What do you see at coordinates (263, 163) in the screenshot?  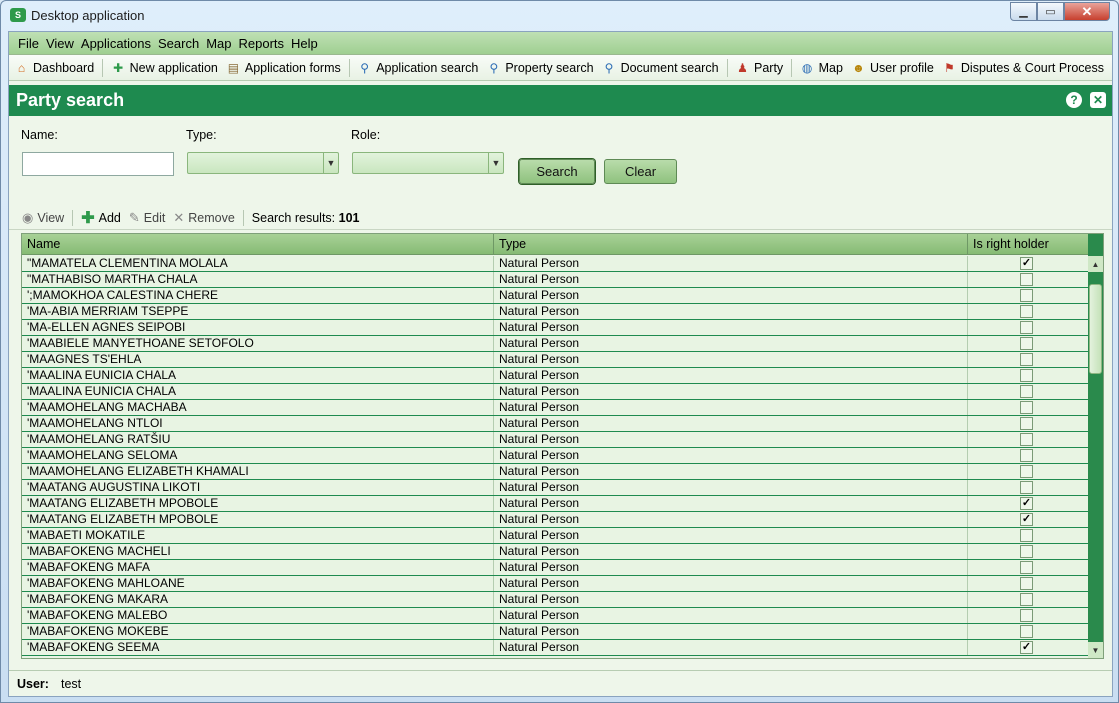 I see `type-dropdown: ▼` at bounding box center [263, 163].